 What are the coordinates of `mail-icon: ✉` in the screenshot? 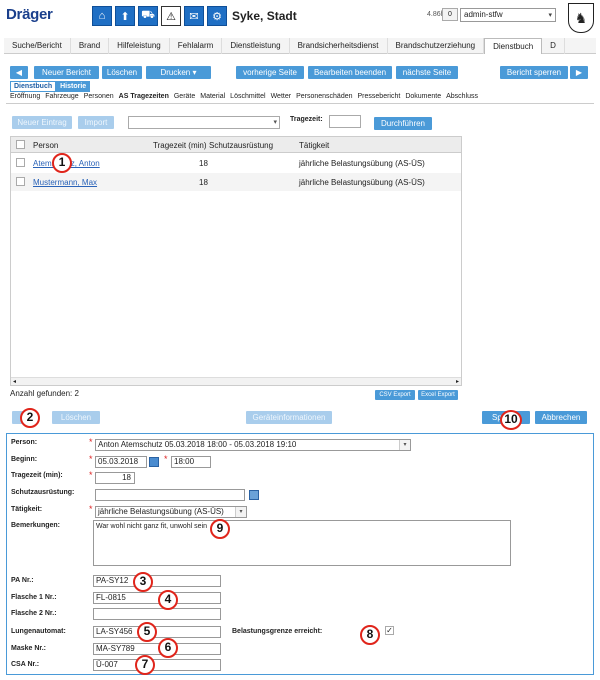 It's located at (194, 16).